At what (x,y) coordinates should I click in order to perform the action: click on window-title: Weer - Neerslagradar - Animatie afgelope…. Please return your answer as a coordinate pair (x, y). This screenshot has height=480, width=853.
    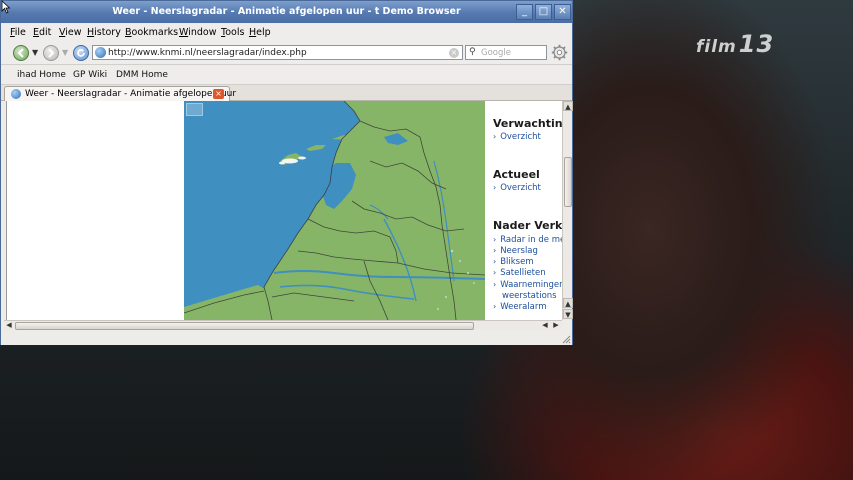
    Looking at the image, I should click on (286, 11).